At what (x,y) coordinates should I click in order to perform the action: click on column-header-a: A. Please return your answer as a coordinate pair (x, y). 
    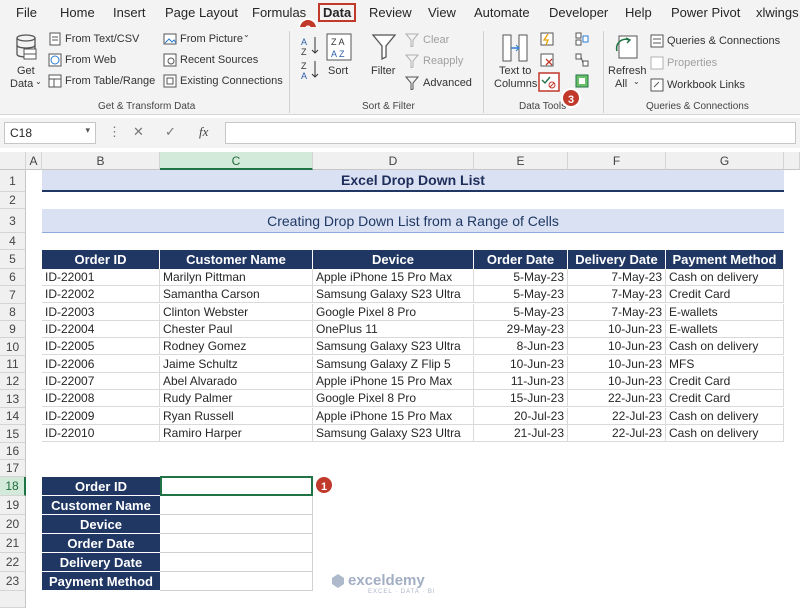
    Looking at the image, I should click on (34, 161).